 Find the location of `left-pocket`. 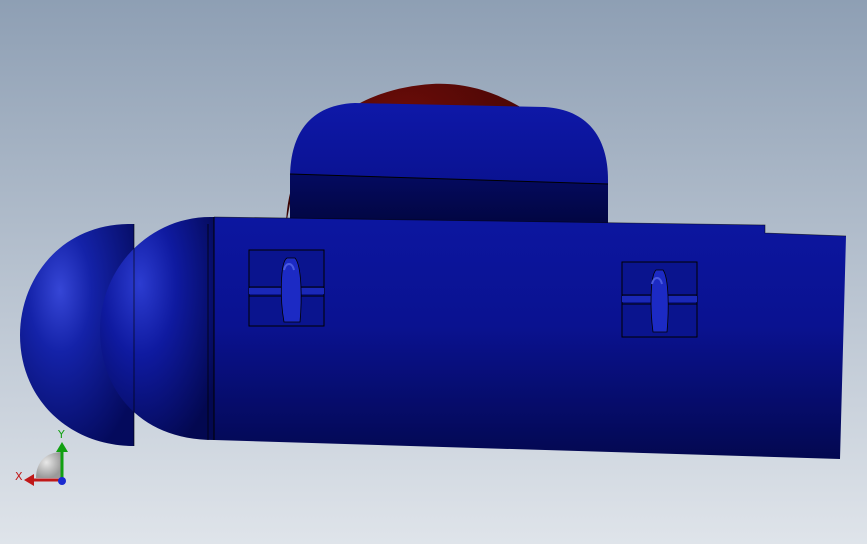

left-pocket is located at coordinates (286, 288).